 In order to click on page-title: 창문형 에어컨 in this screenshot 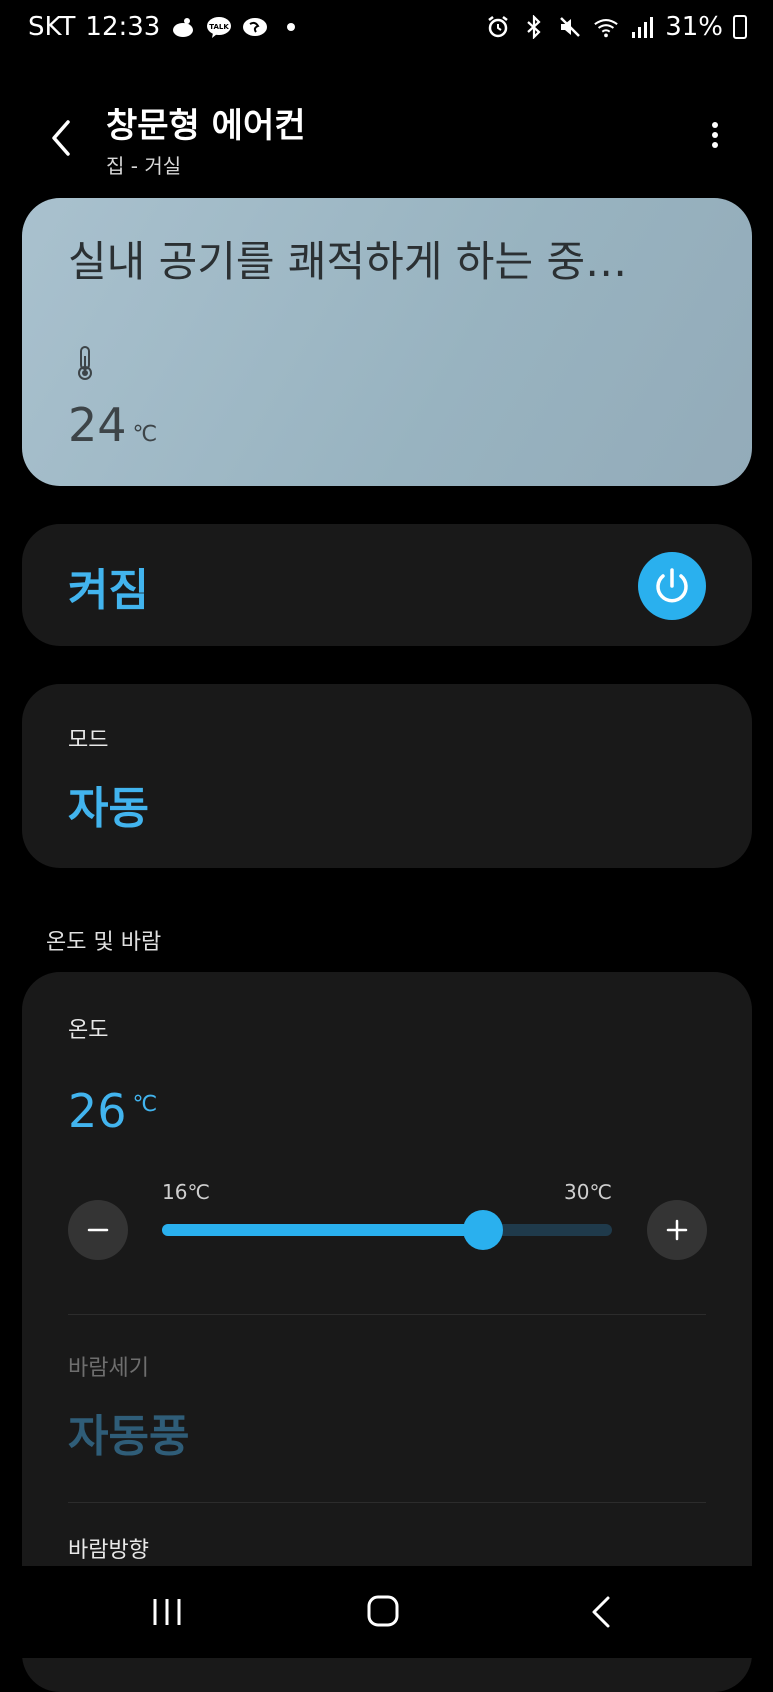, I will do `click(206, 126)`.